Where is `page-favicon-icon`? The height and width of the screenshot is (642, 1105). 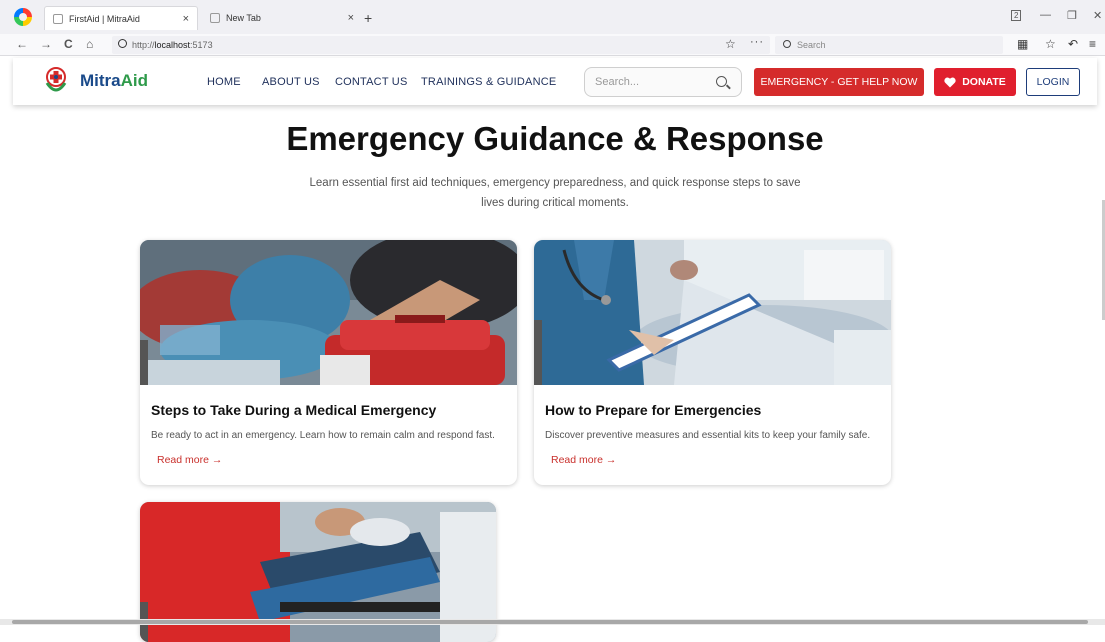
page-favicon-icon is located at coordinates (58, 18).